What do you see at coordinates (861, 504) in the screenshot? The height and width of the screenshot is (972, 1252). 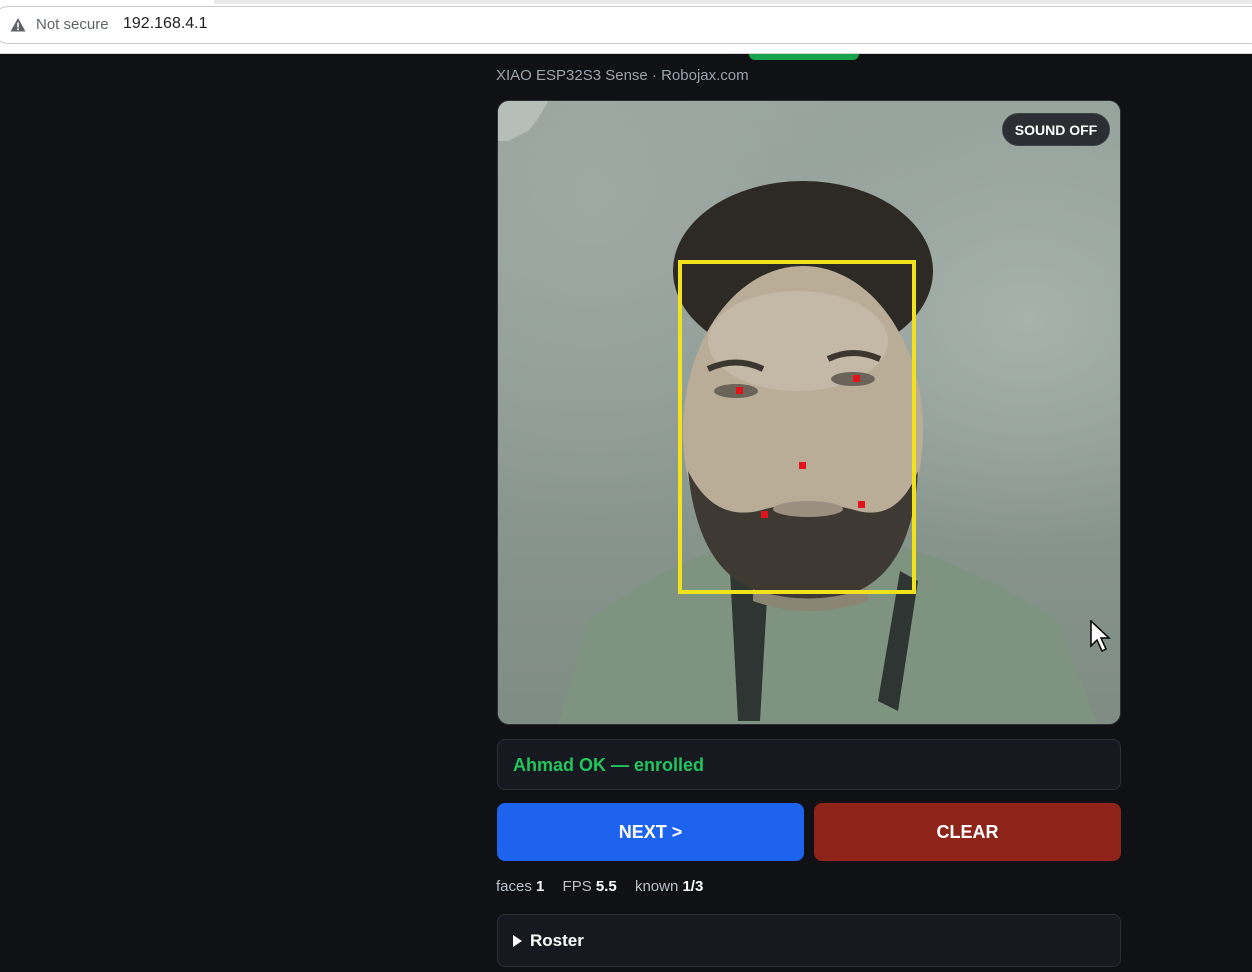 I see `landmark-mouth-right` at bounding box center [861, 504].